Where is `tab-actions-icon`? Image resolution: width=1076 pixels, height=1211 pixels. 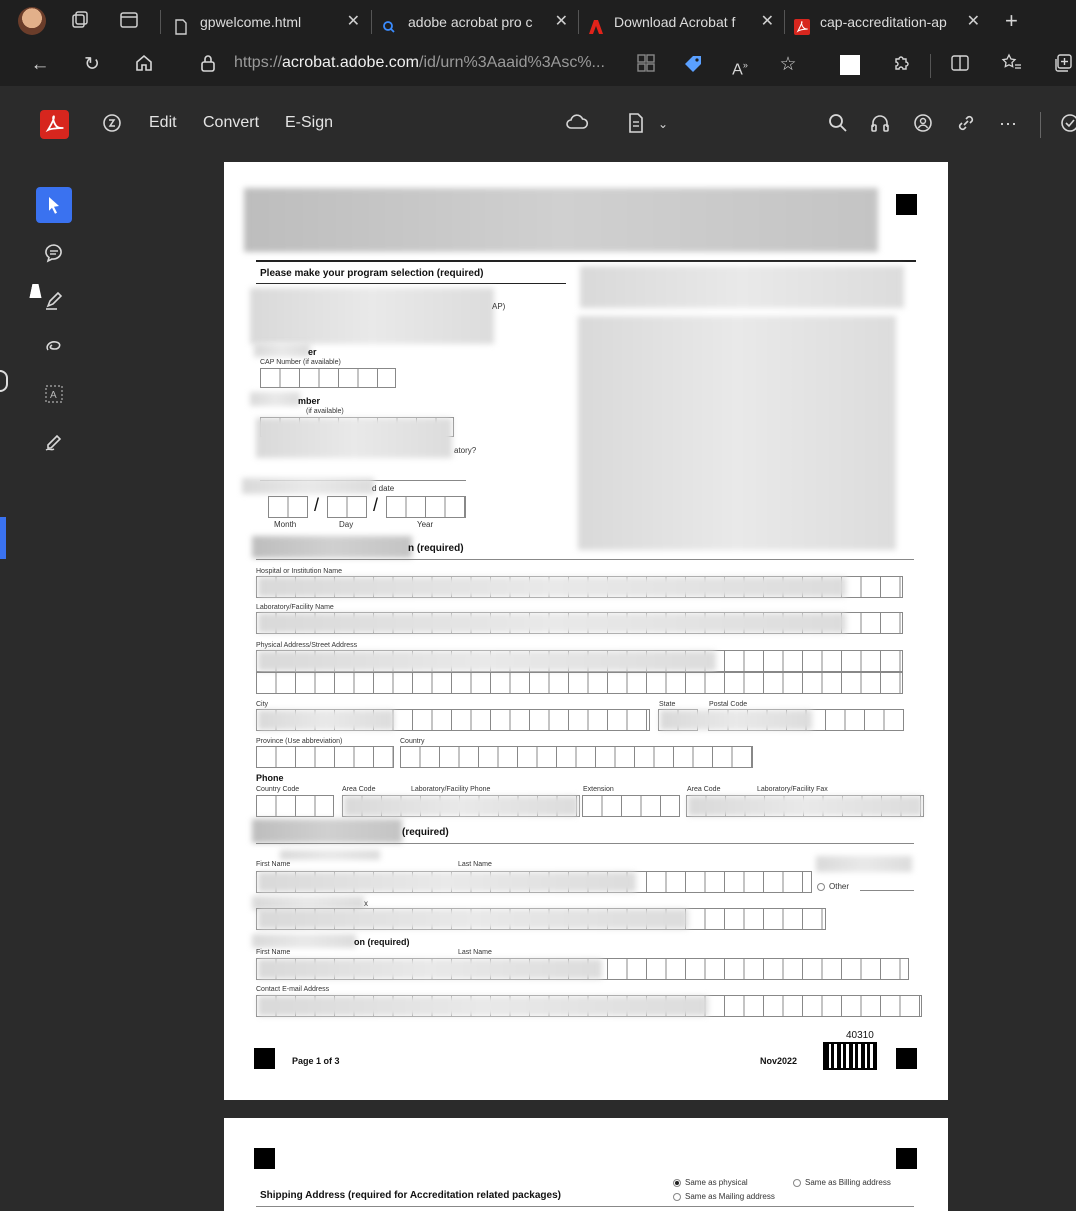
tab-actions-icon is located at coordinates (129, 22).